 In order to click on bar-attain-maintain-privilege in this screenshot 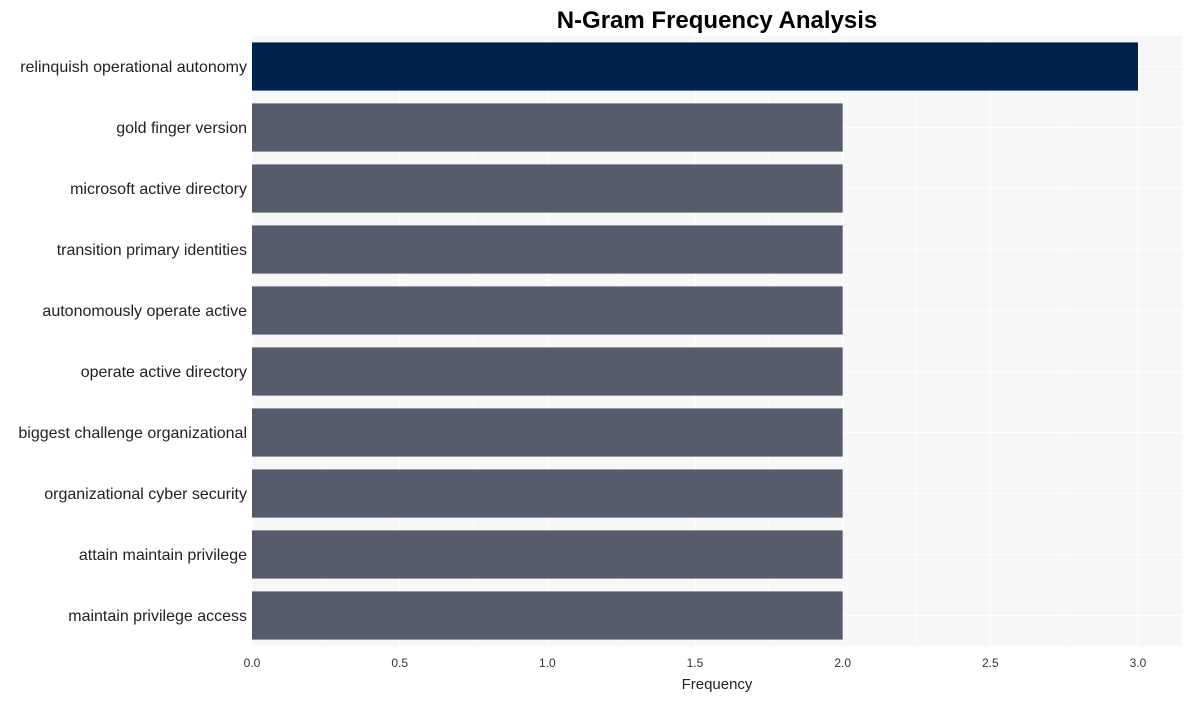, I will do `click(547, 554)`.